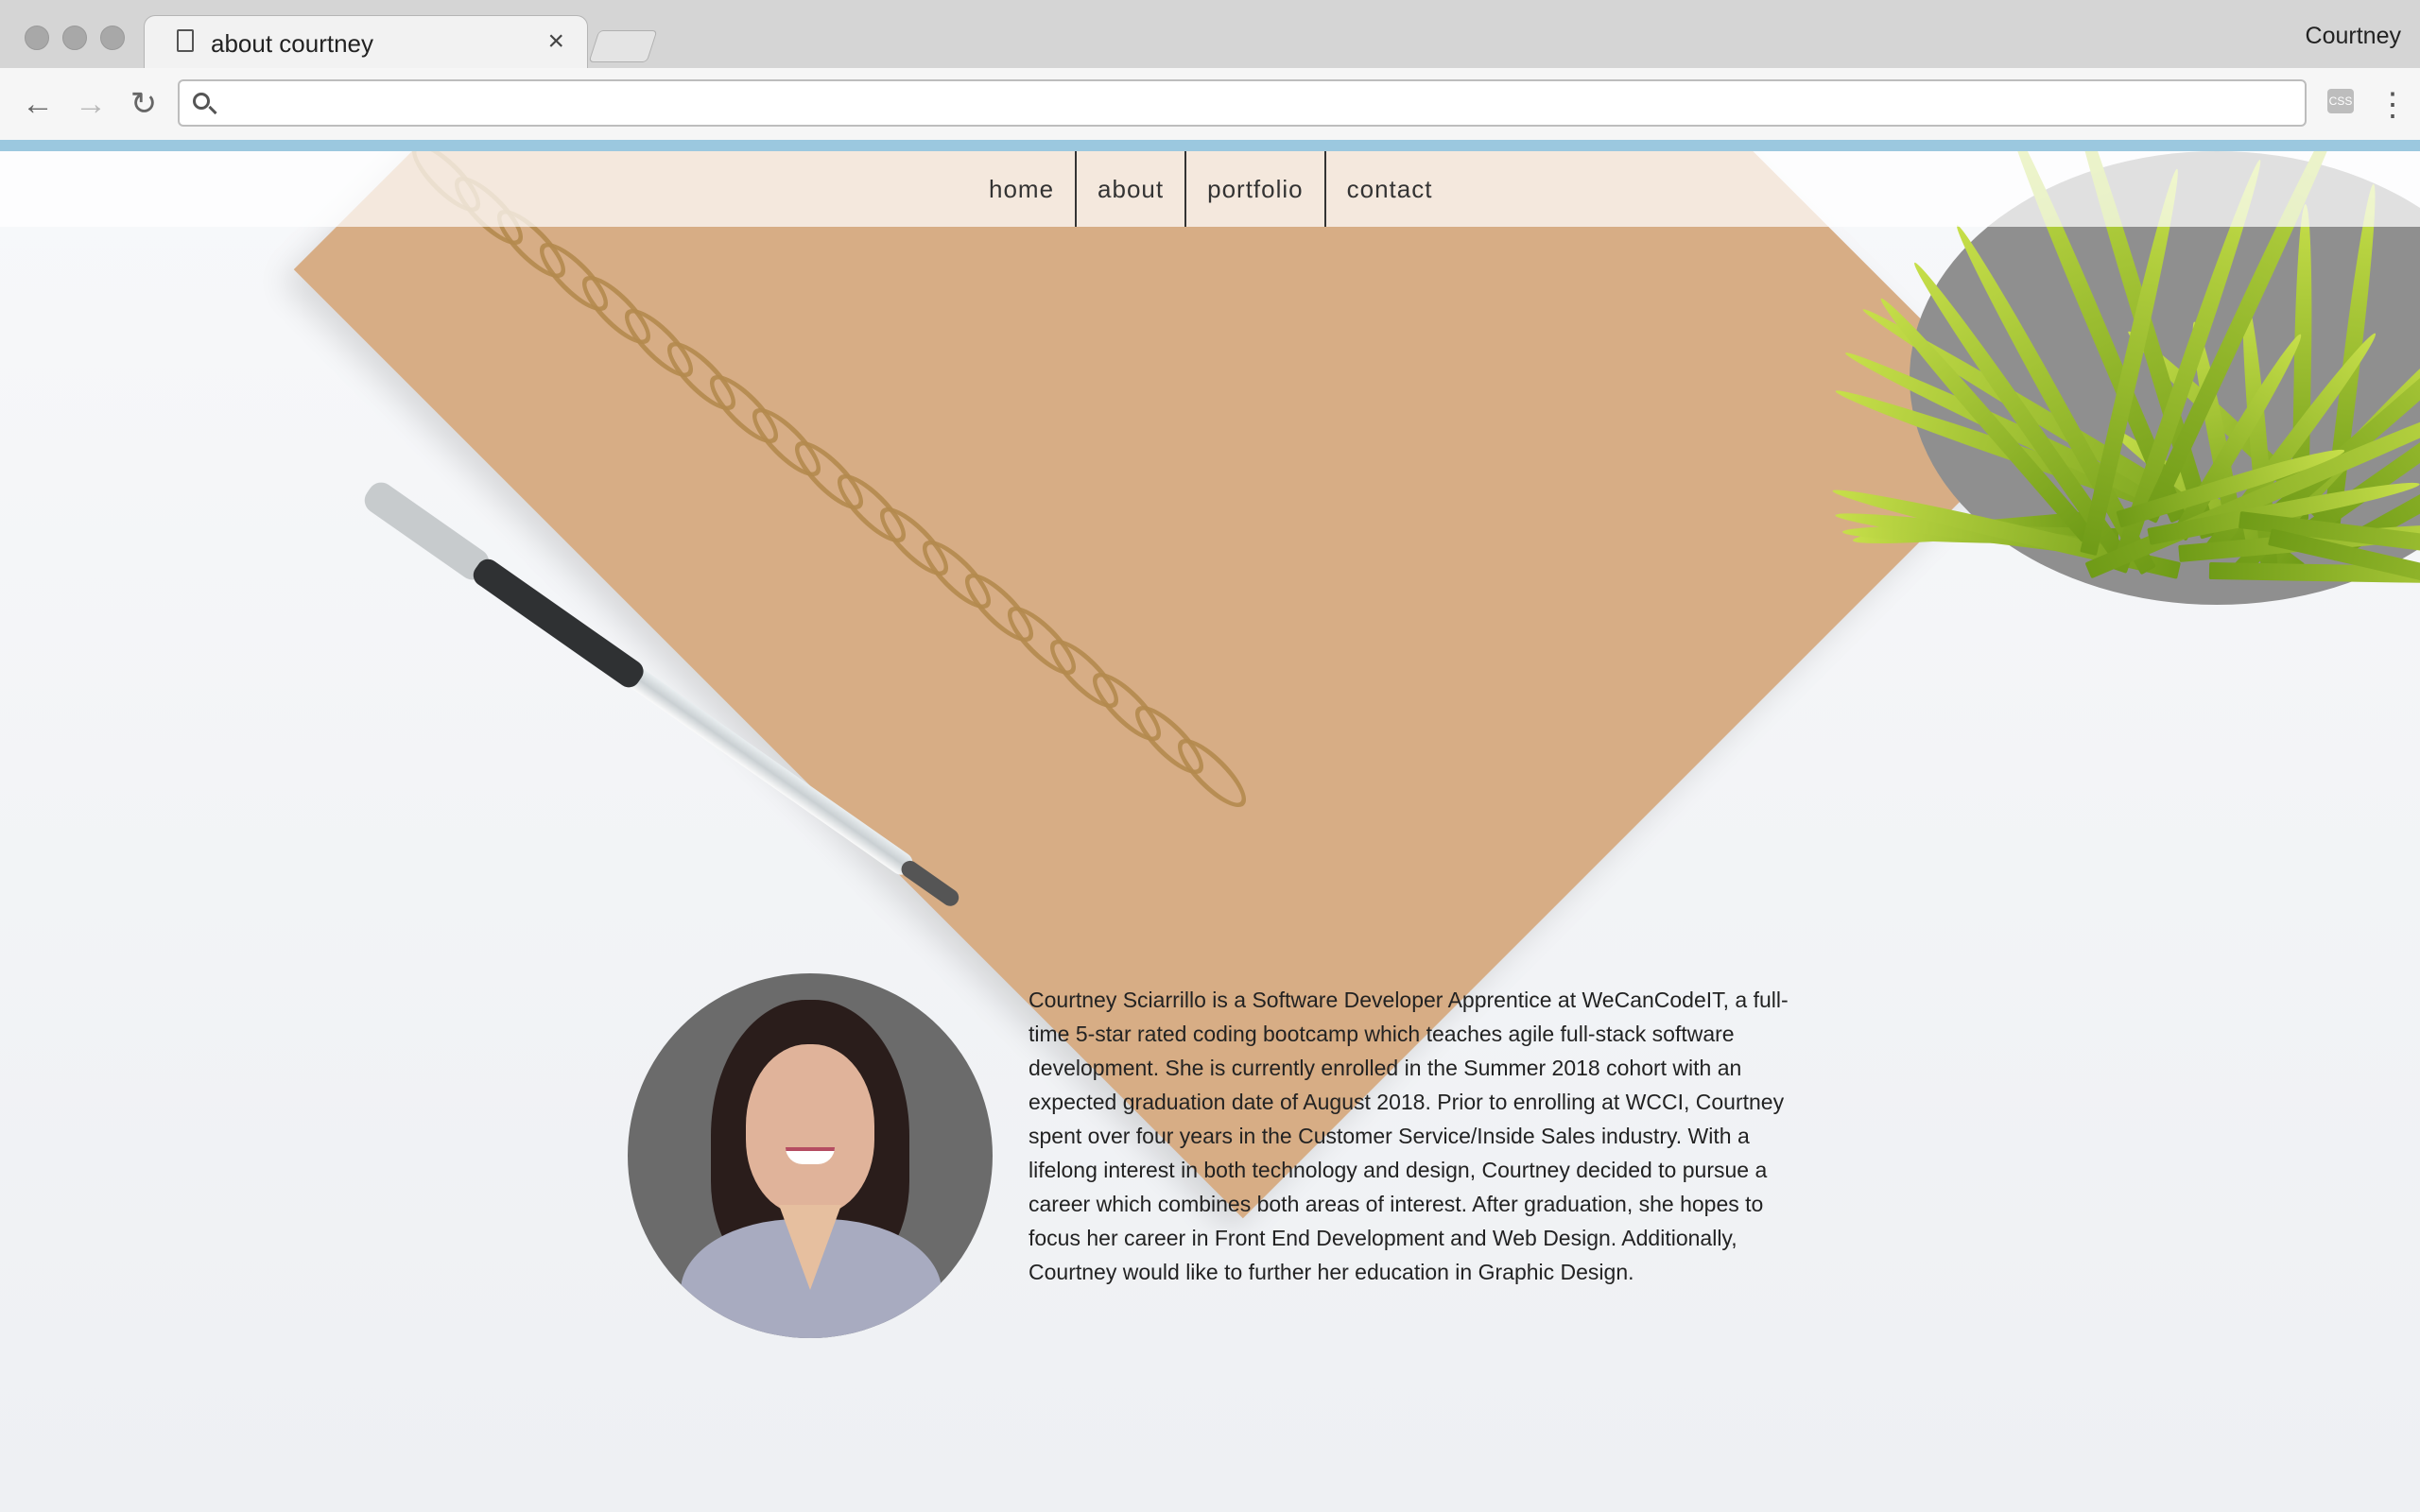 The image size is (2420, 1512). Describe the element at coordinates (1390, 189) in the screenshot. I see `nav-contact-link: contact` at that location.